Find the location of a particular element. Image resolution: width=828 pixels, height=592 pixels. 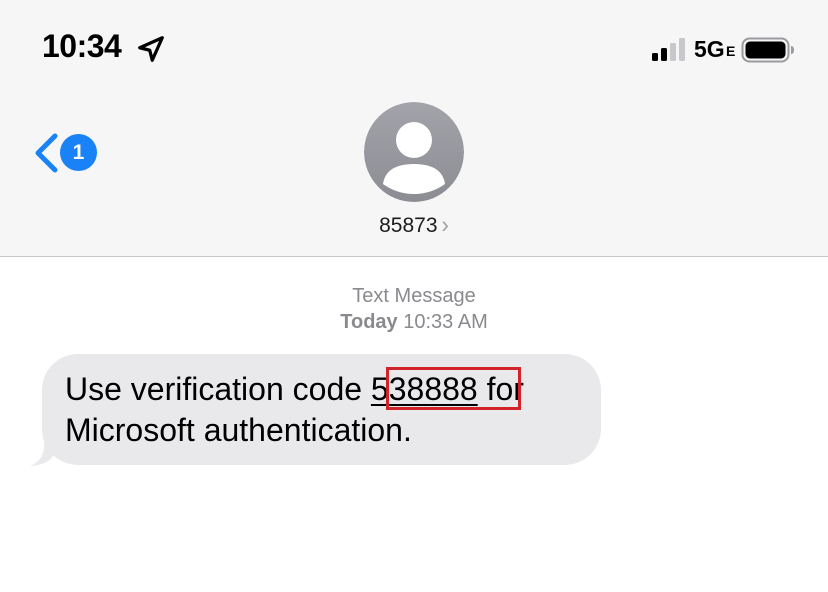

signal-bars-icon is located at coordinates (668, 49).